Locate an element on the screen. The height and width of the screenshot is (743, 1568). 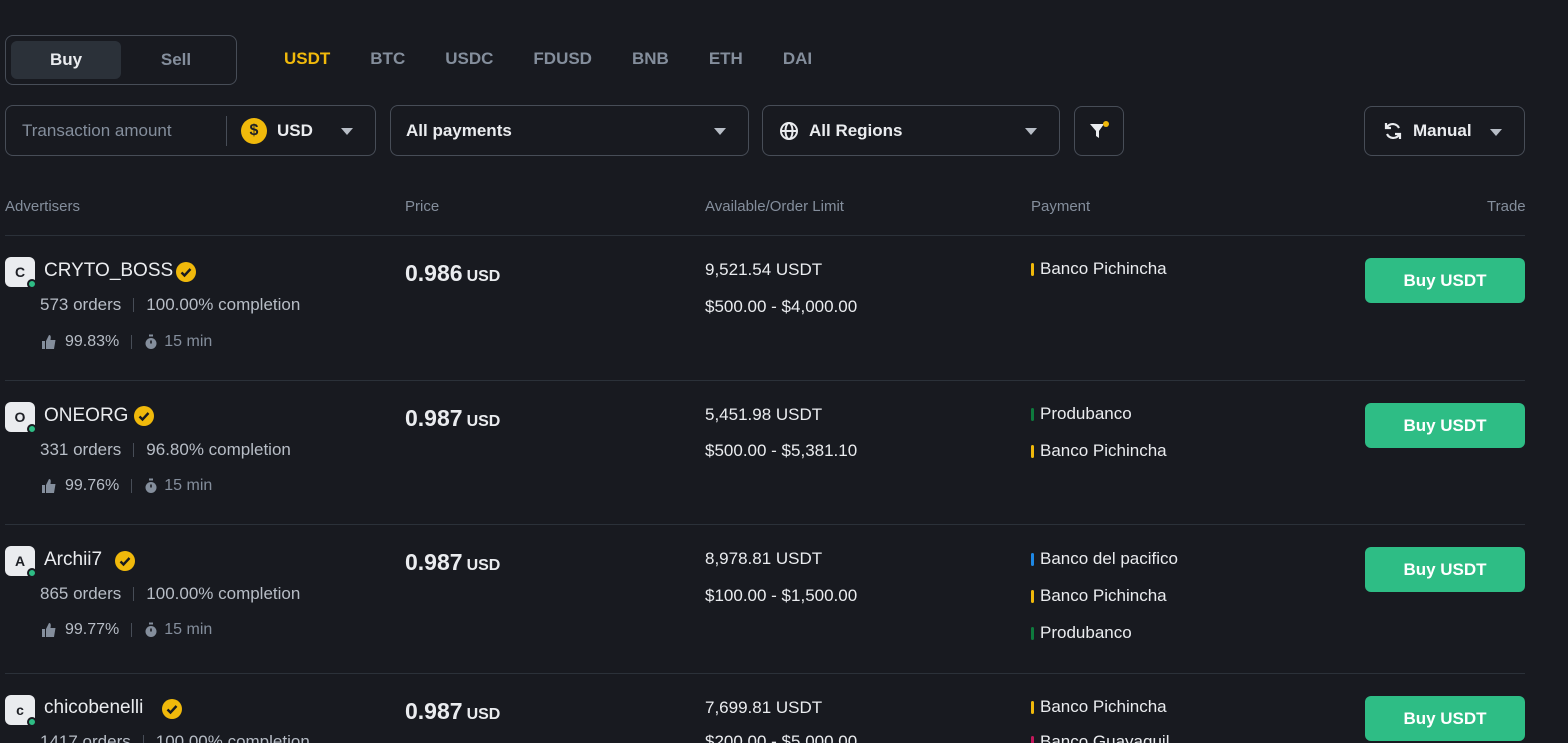
available-amount: 9,521.54 USDT is located at coordinates (764, 269).